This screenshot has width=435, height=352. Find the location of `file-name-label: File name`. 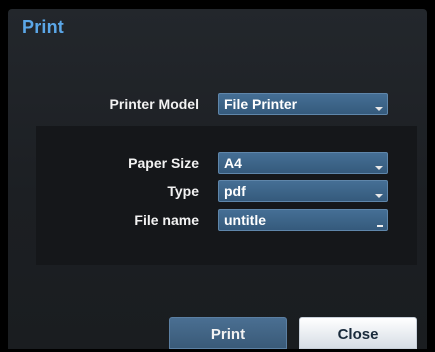

file-name-label: File name is located at coordinates (166, 220).